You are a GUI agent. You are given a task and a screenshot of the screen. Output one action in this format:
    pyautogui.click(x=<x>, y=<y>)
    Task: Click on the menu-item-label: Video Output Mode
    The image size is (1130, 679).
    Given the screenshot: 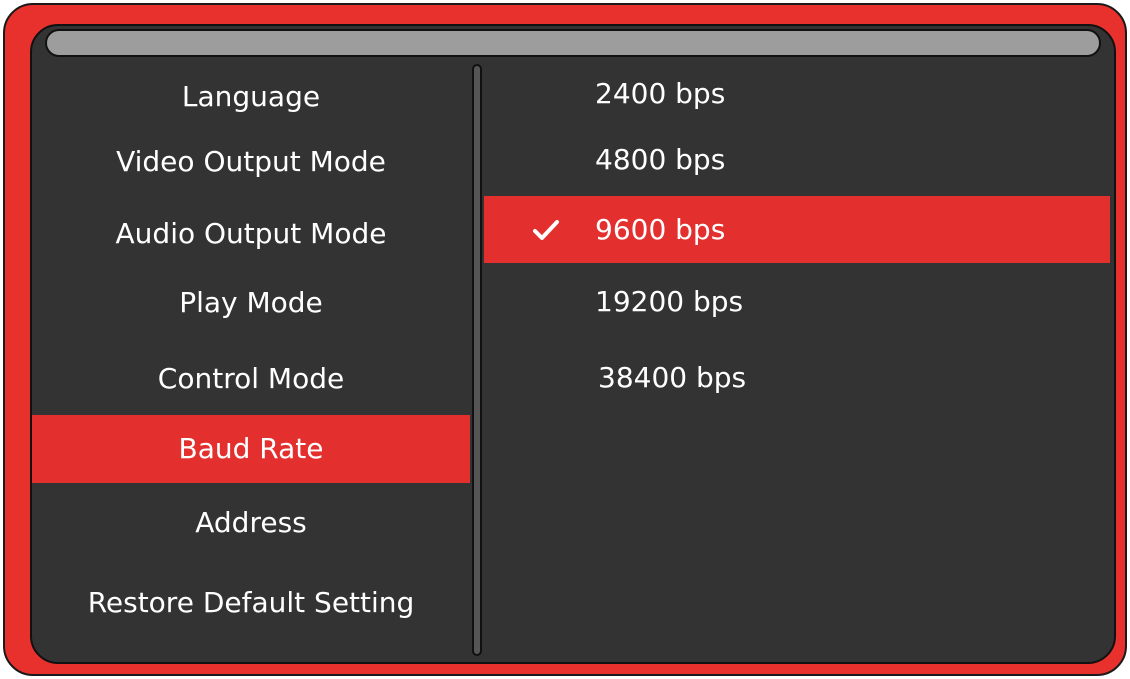 What is the action you would take?
    pyautogui.click(x=251, y=161)
    